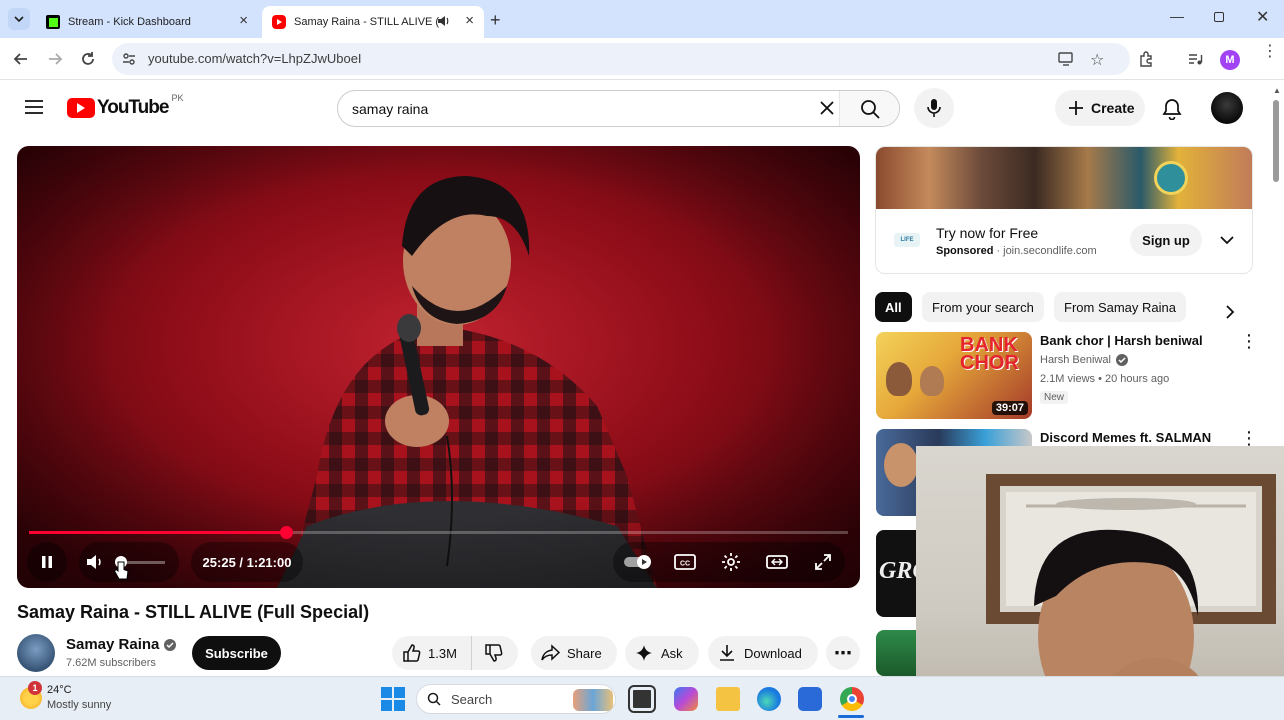 The image size is (1284, 720). Describe the element at coordinates (1172, 109) in the screenshot. I see `notifications-bell-icon` at that location.